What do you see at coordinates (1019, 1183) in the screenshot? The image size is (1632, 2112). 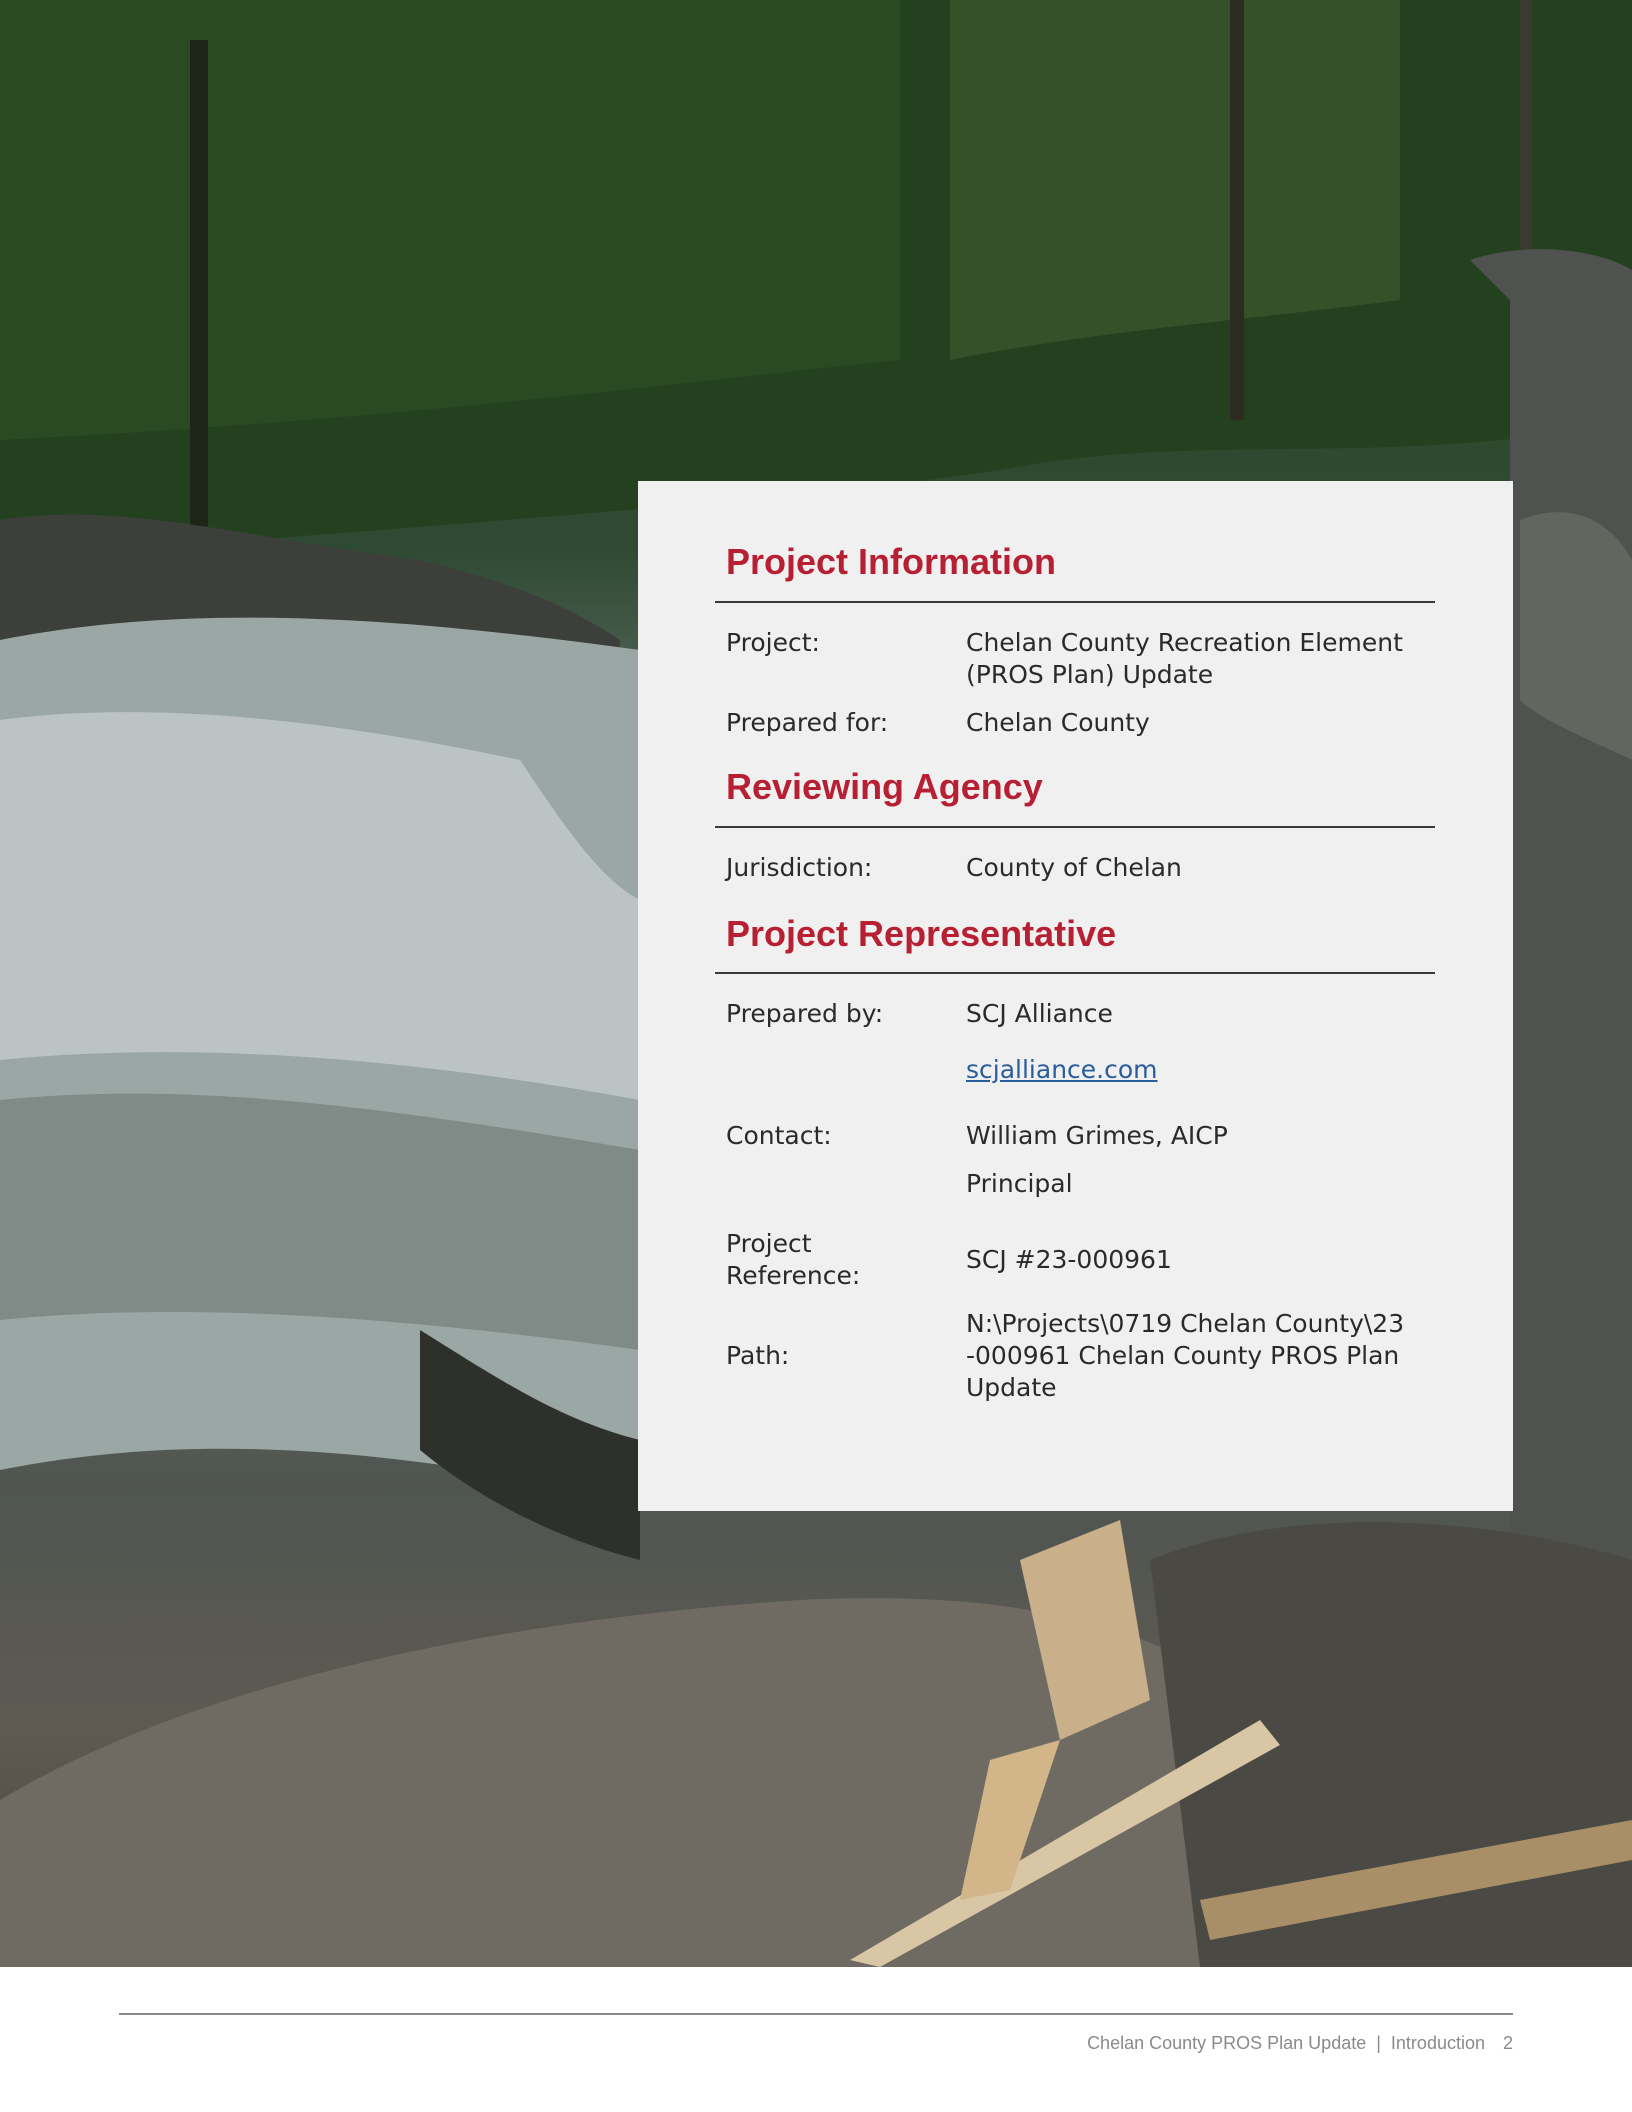 I see `contact-title: Principal` at bounding box center [1019, 1183].